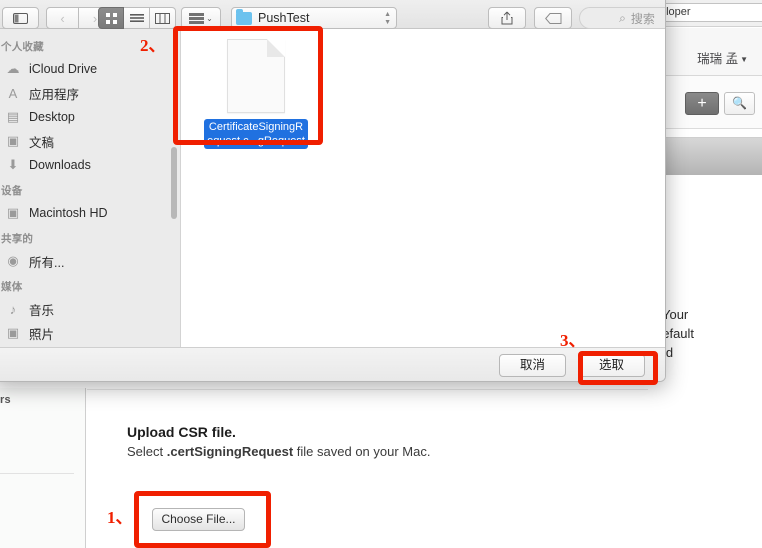  What do you see at coordinates (13, 164) in the screenshot?
I see `downloads-icon: ⬇` at bounding box center [13, 164].